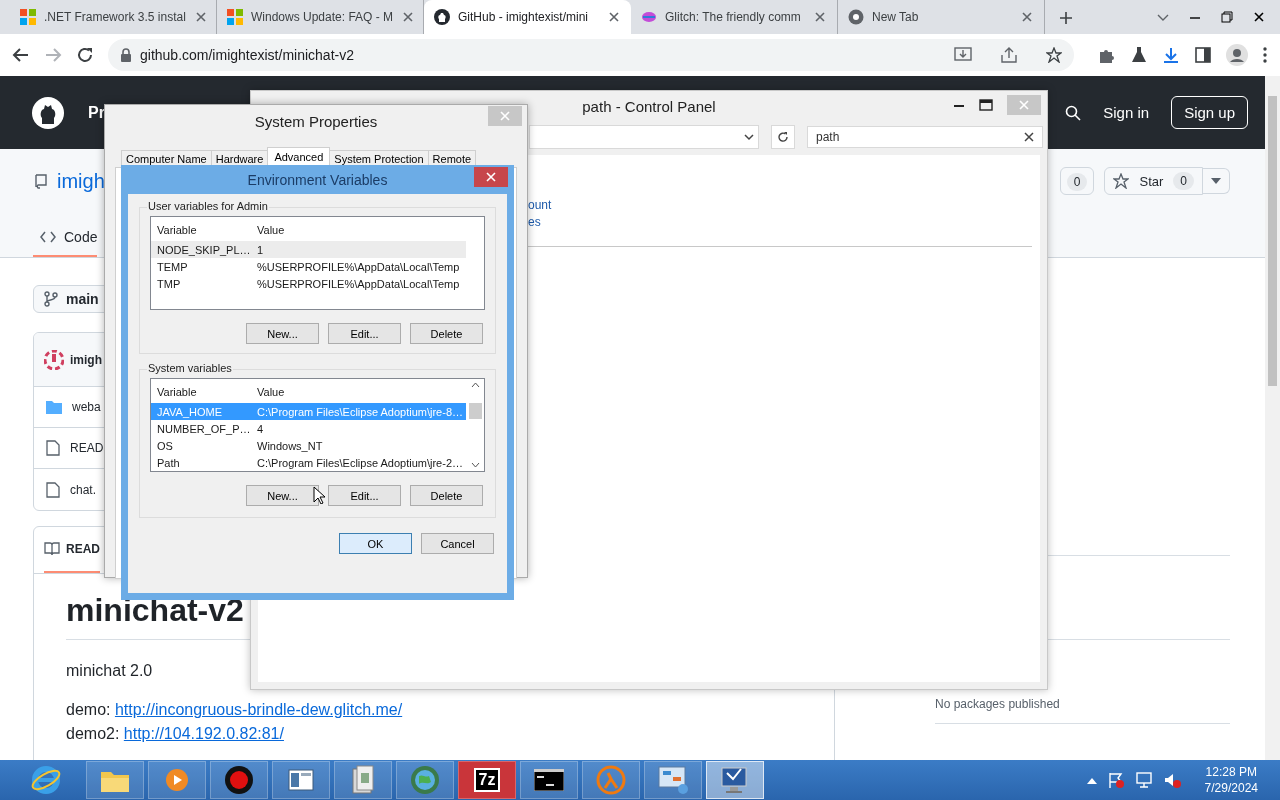 The image size is (1280, 800). Describe the element at coordinates (88, 709) in the screenshot. I see `link-label: demo:` at that location.